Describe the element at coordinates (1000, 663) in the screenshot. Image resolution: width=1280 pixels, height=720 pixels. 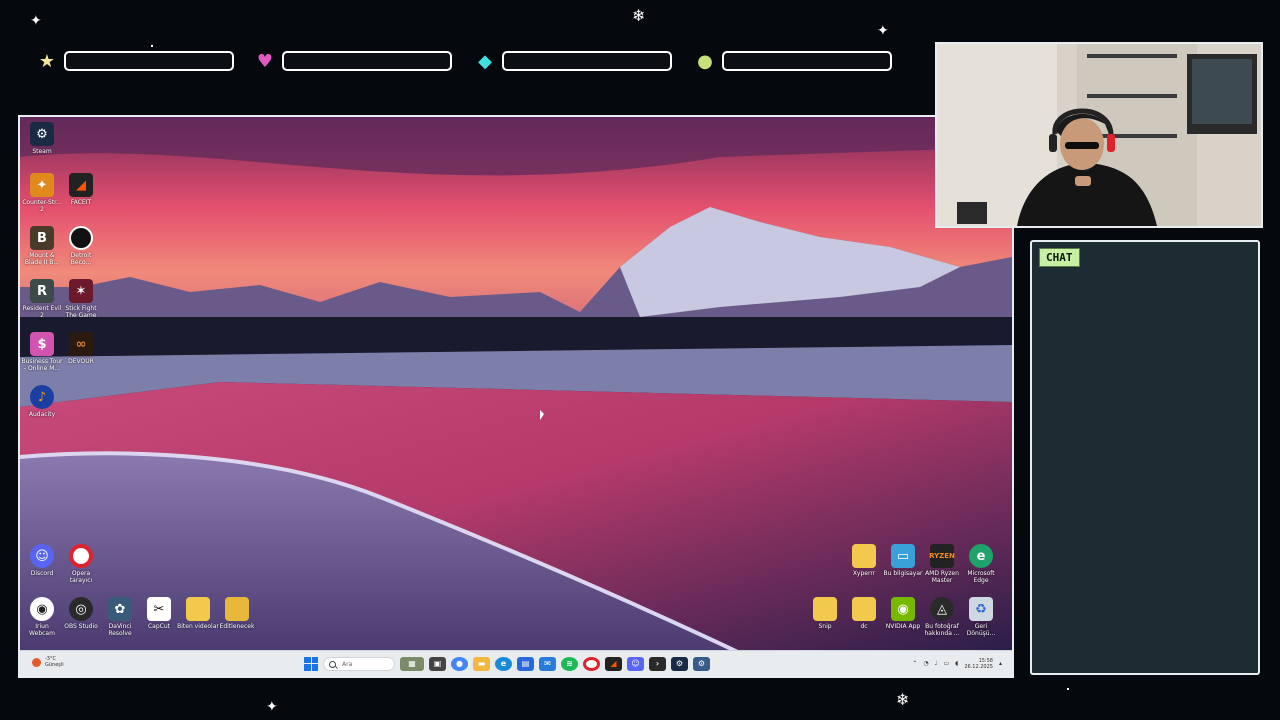
I see `notification-bell-icon: ▴` at that location.